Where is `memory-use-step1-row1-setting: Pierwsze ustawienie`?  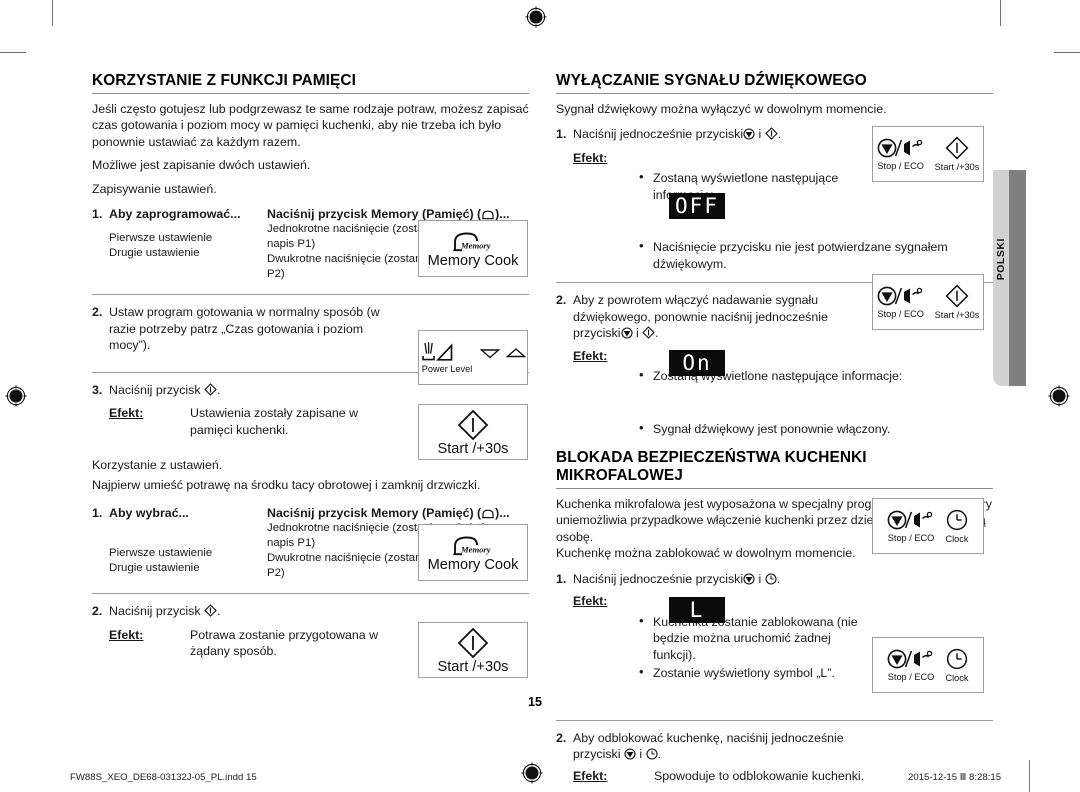 memory-use-step1-row1-setting: Pierwsze ustawienie is located at coordinates (161, 553).